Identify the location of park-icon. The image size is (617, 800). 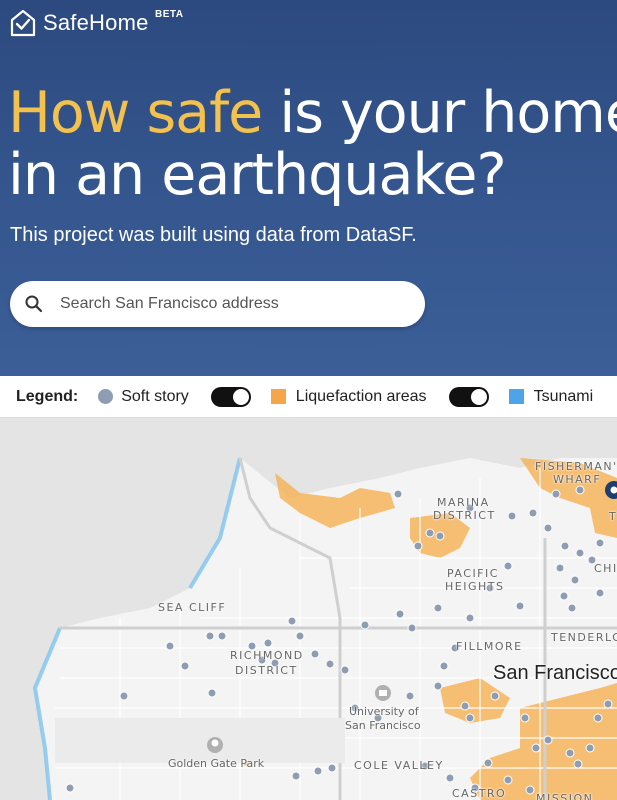
(215, 745).